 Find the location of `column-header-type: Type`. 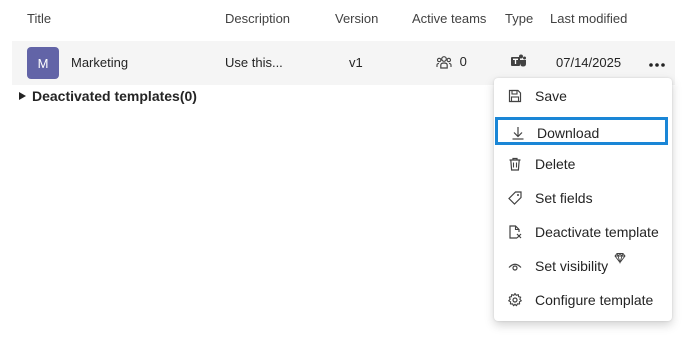

column-header-type: Type is located at coordinates (519, 18).